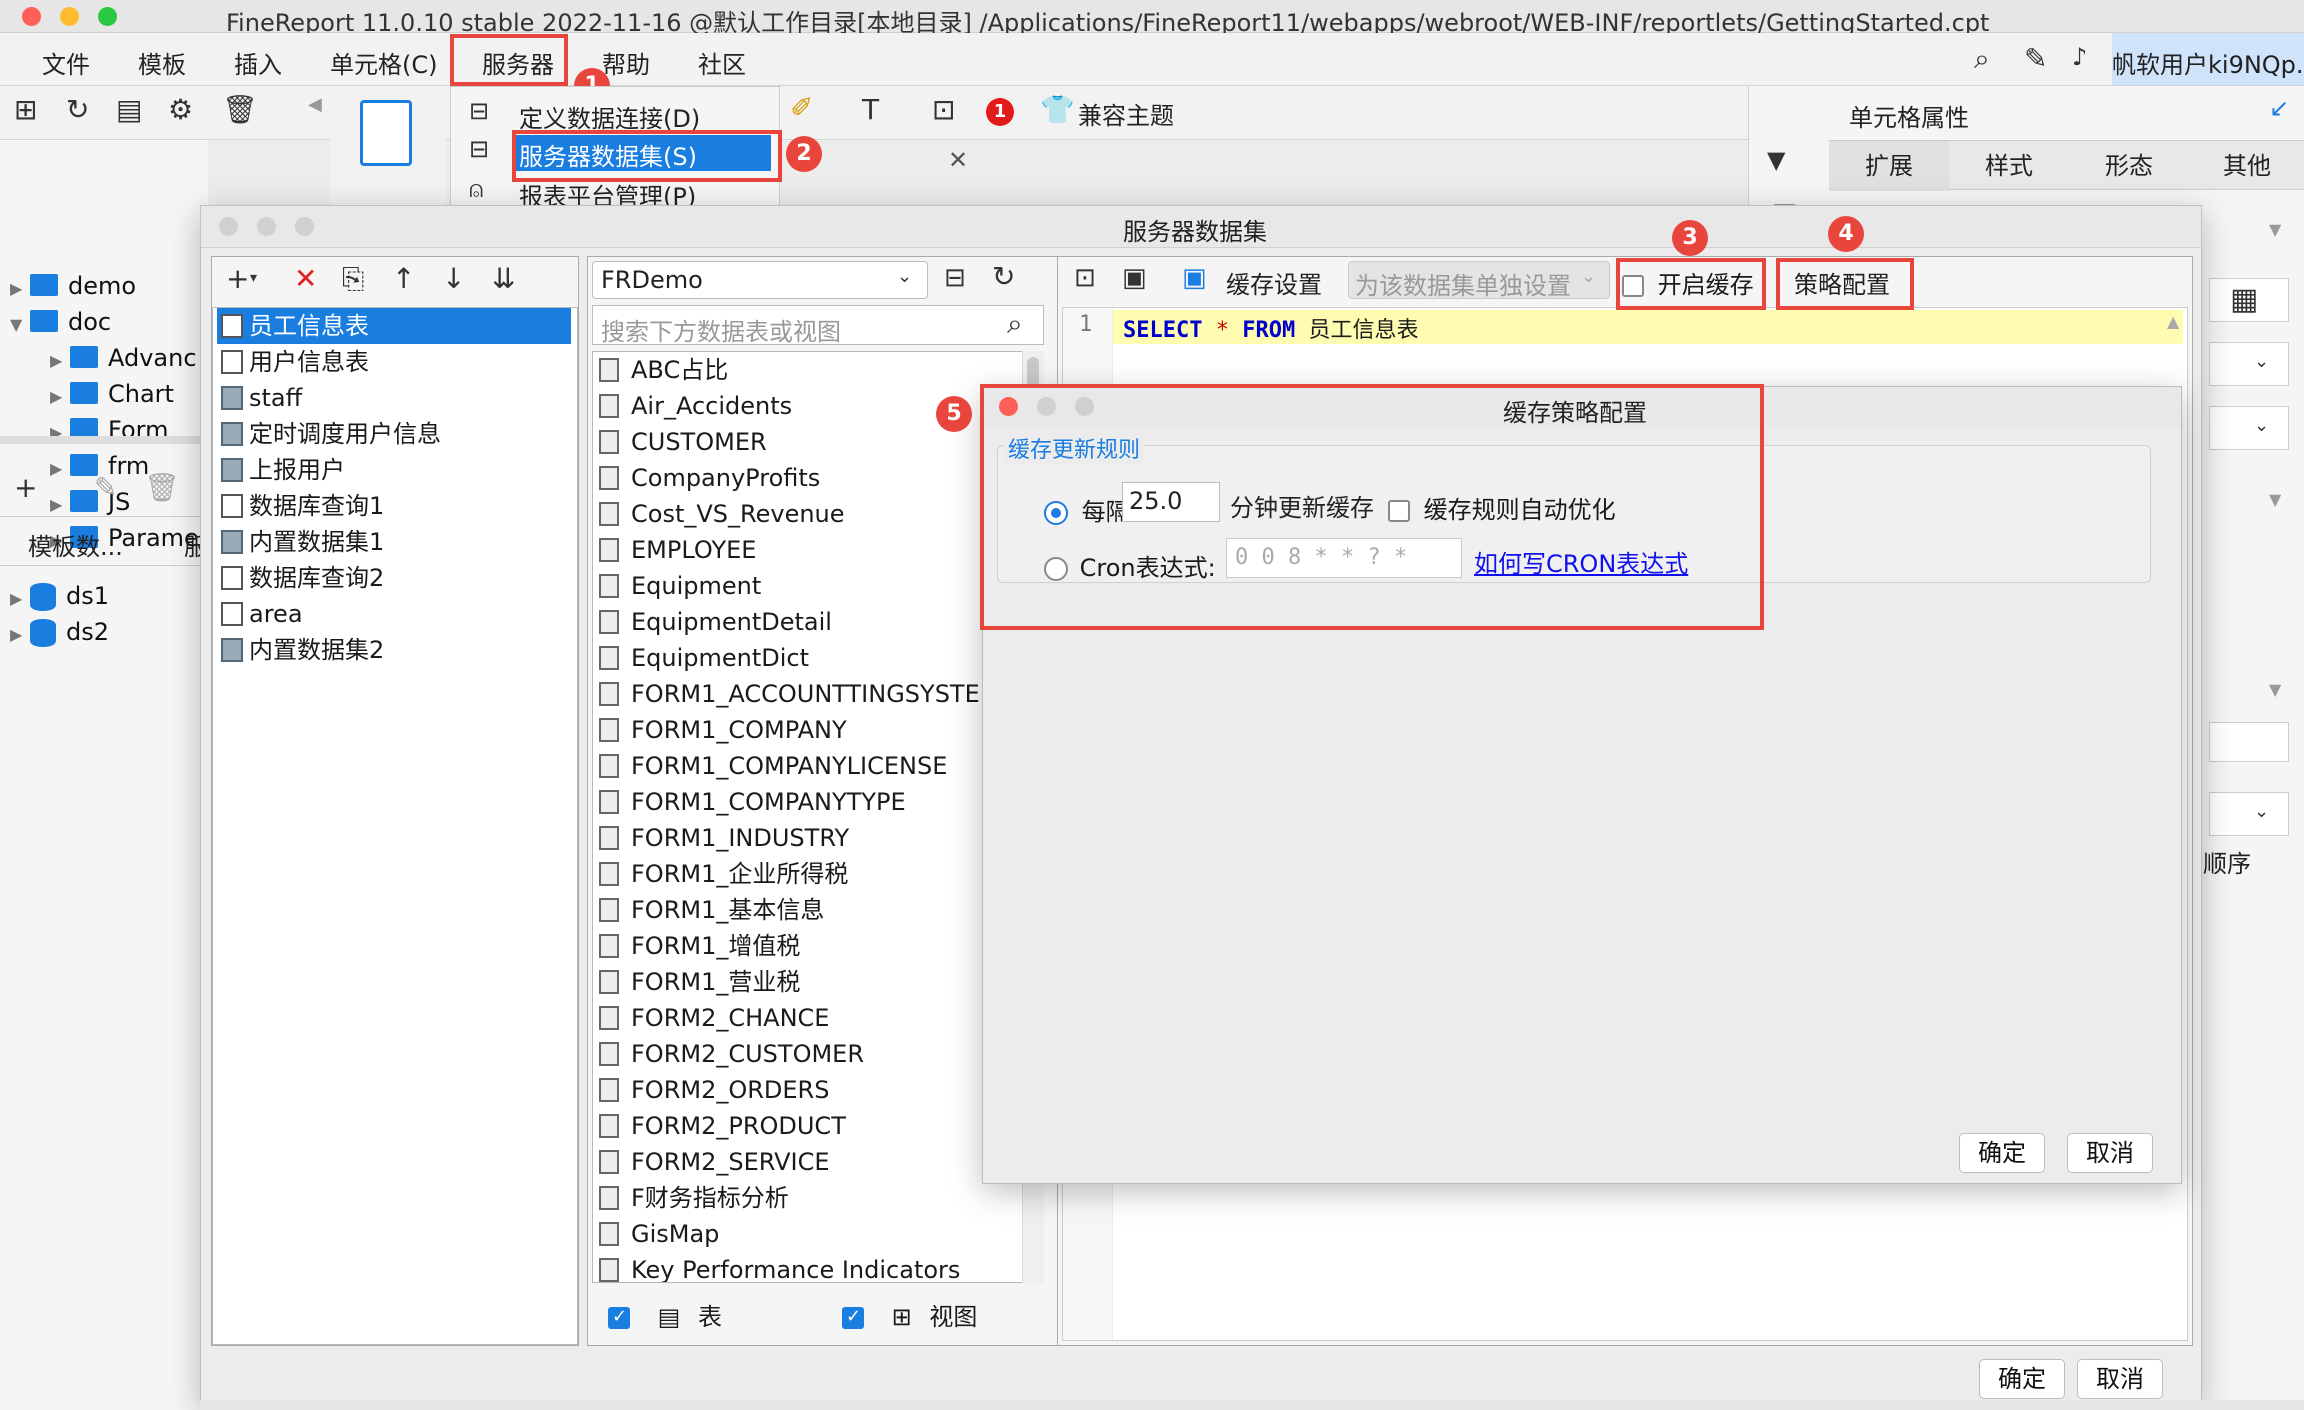 The image size is (2304, 1410). Describe the element at coordinates (715, 622) in the screenshot. I see `table-list-item: EquipmentDetail` at that location.